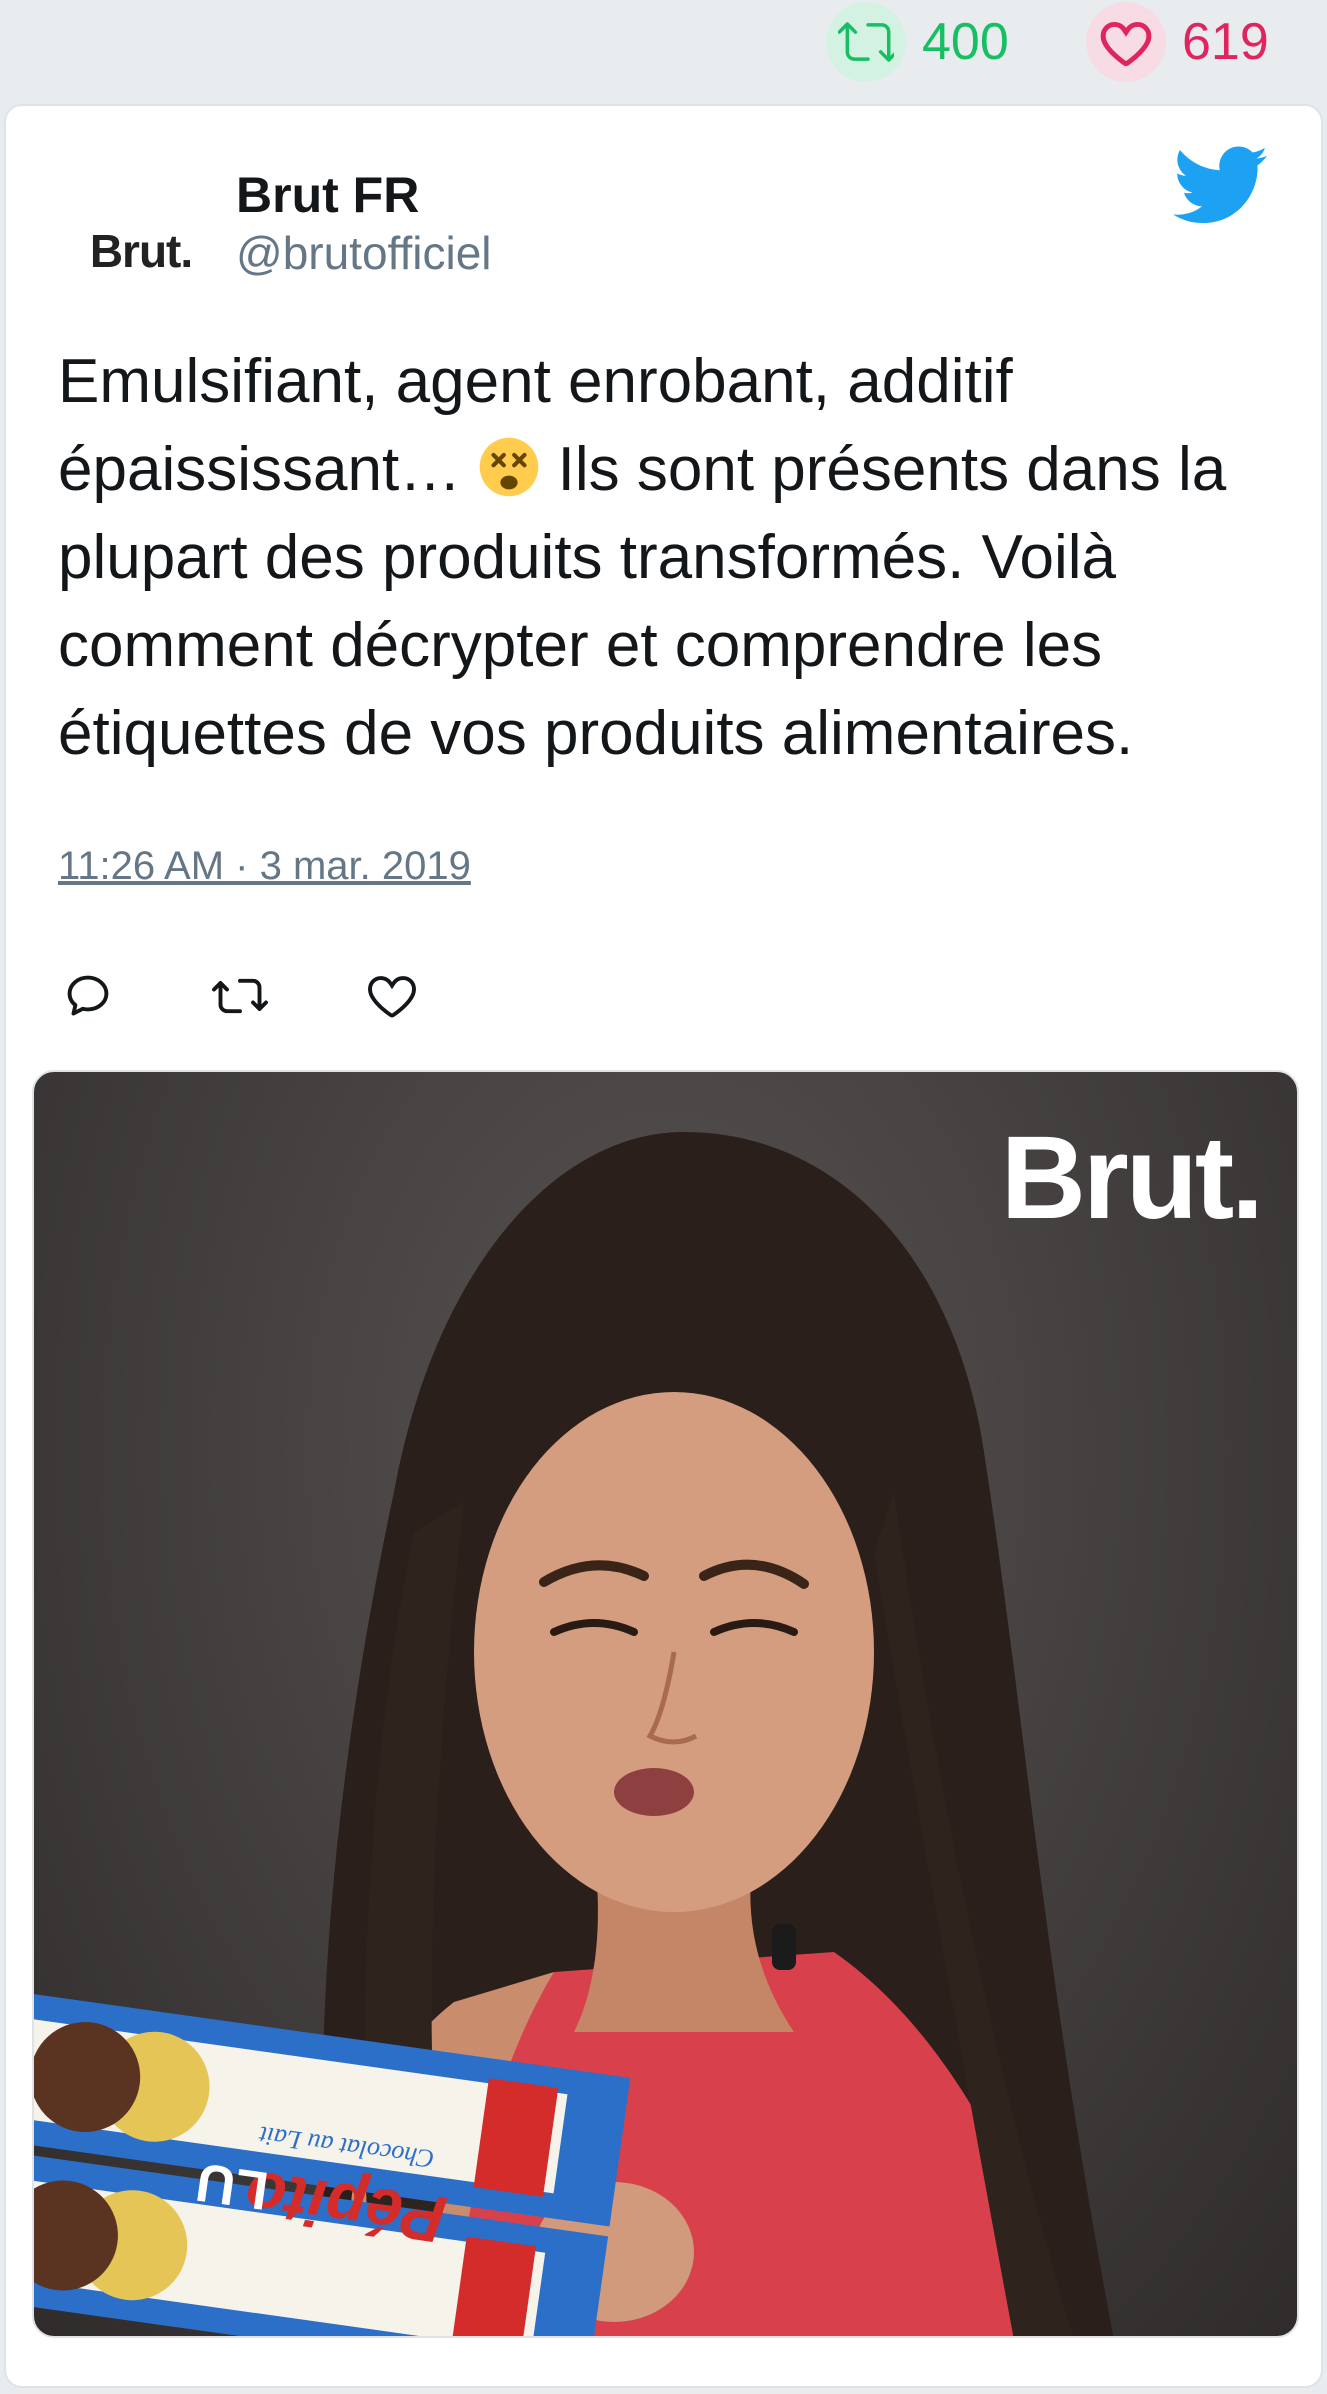  I want to click on like-count: 619, so click(1225, 42).